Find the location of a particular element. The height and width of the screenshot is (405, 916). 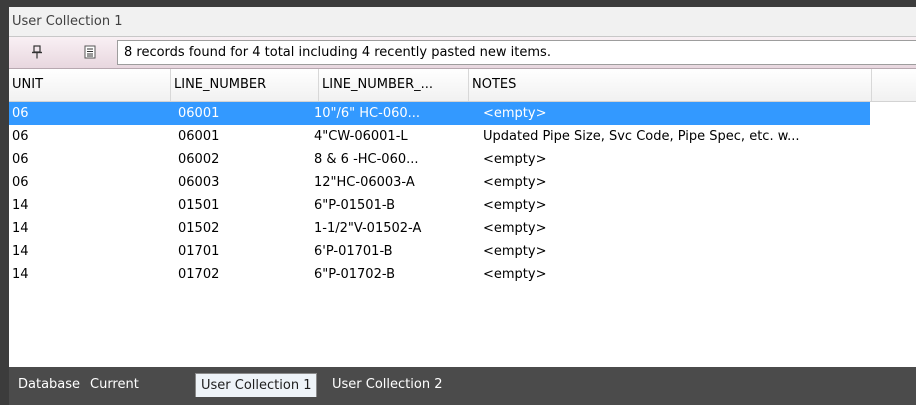

table-row: 14 01702 6"P-01702-B <empty> is located at coordinates (462, 274).